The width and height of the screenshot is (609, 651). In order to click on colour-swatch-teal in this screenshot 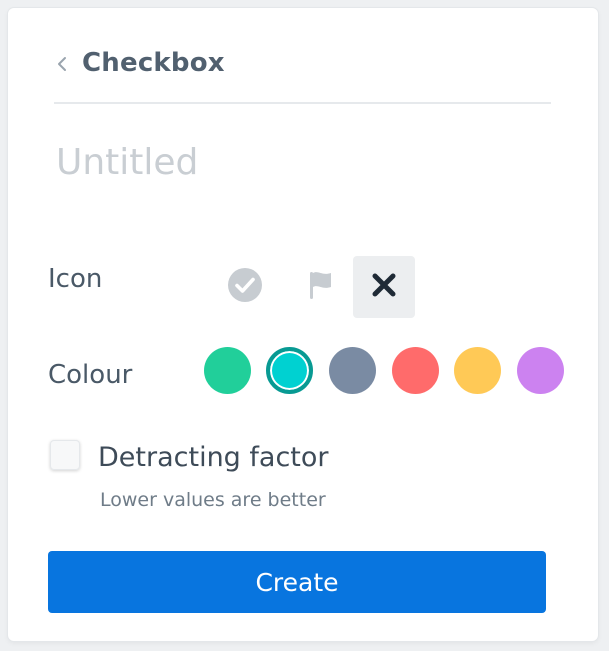, I will do `click(289, 370)`.